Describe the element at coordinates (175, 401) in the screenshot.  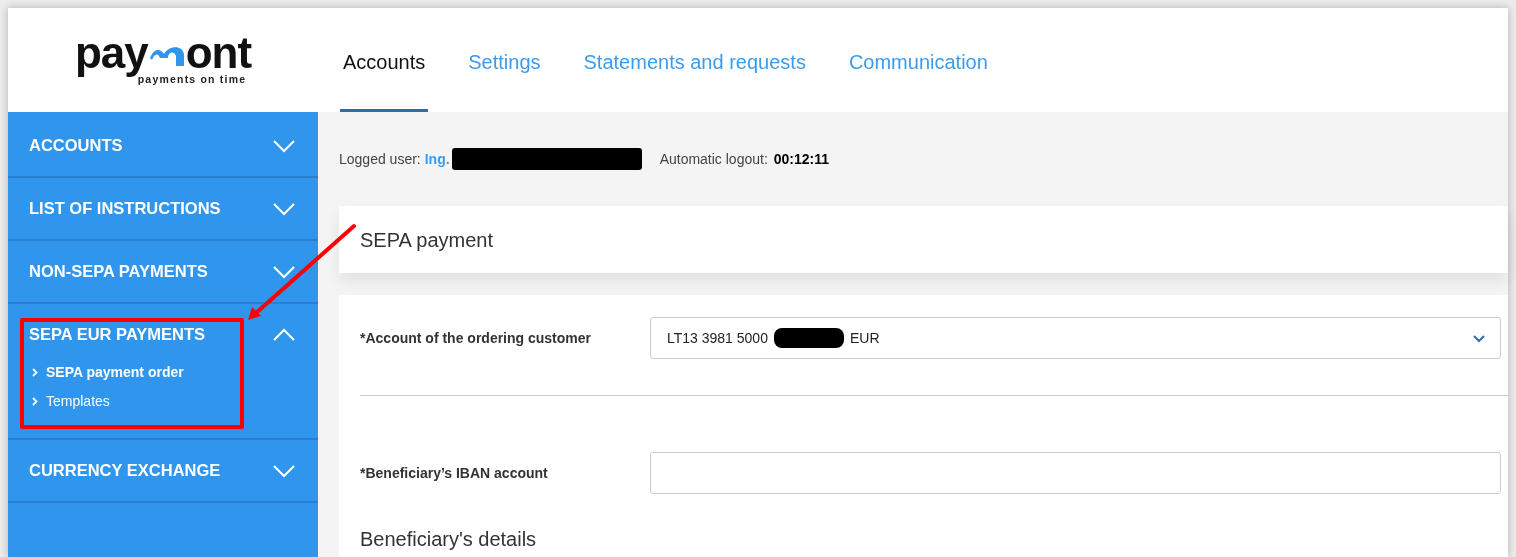
I see `sidebar-link: Templates` at that location.